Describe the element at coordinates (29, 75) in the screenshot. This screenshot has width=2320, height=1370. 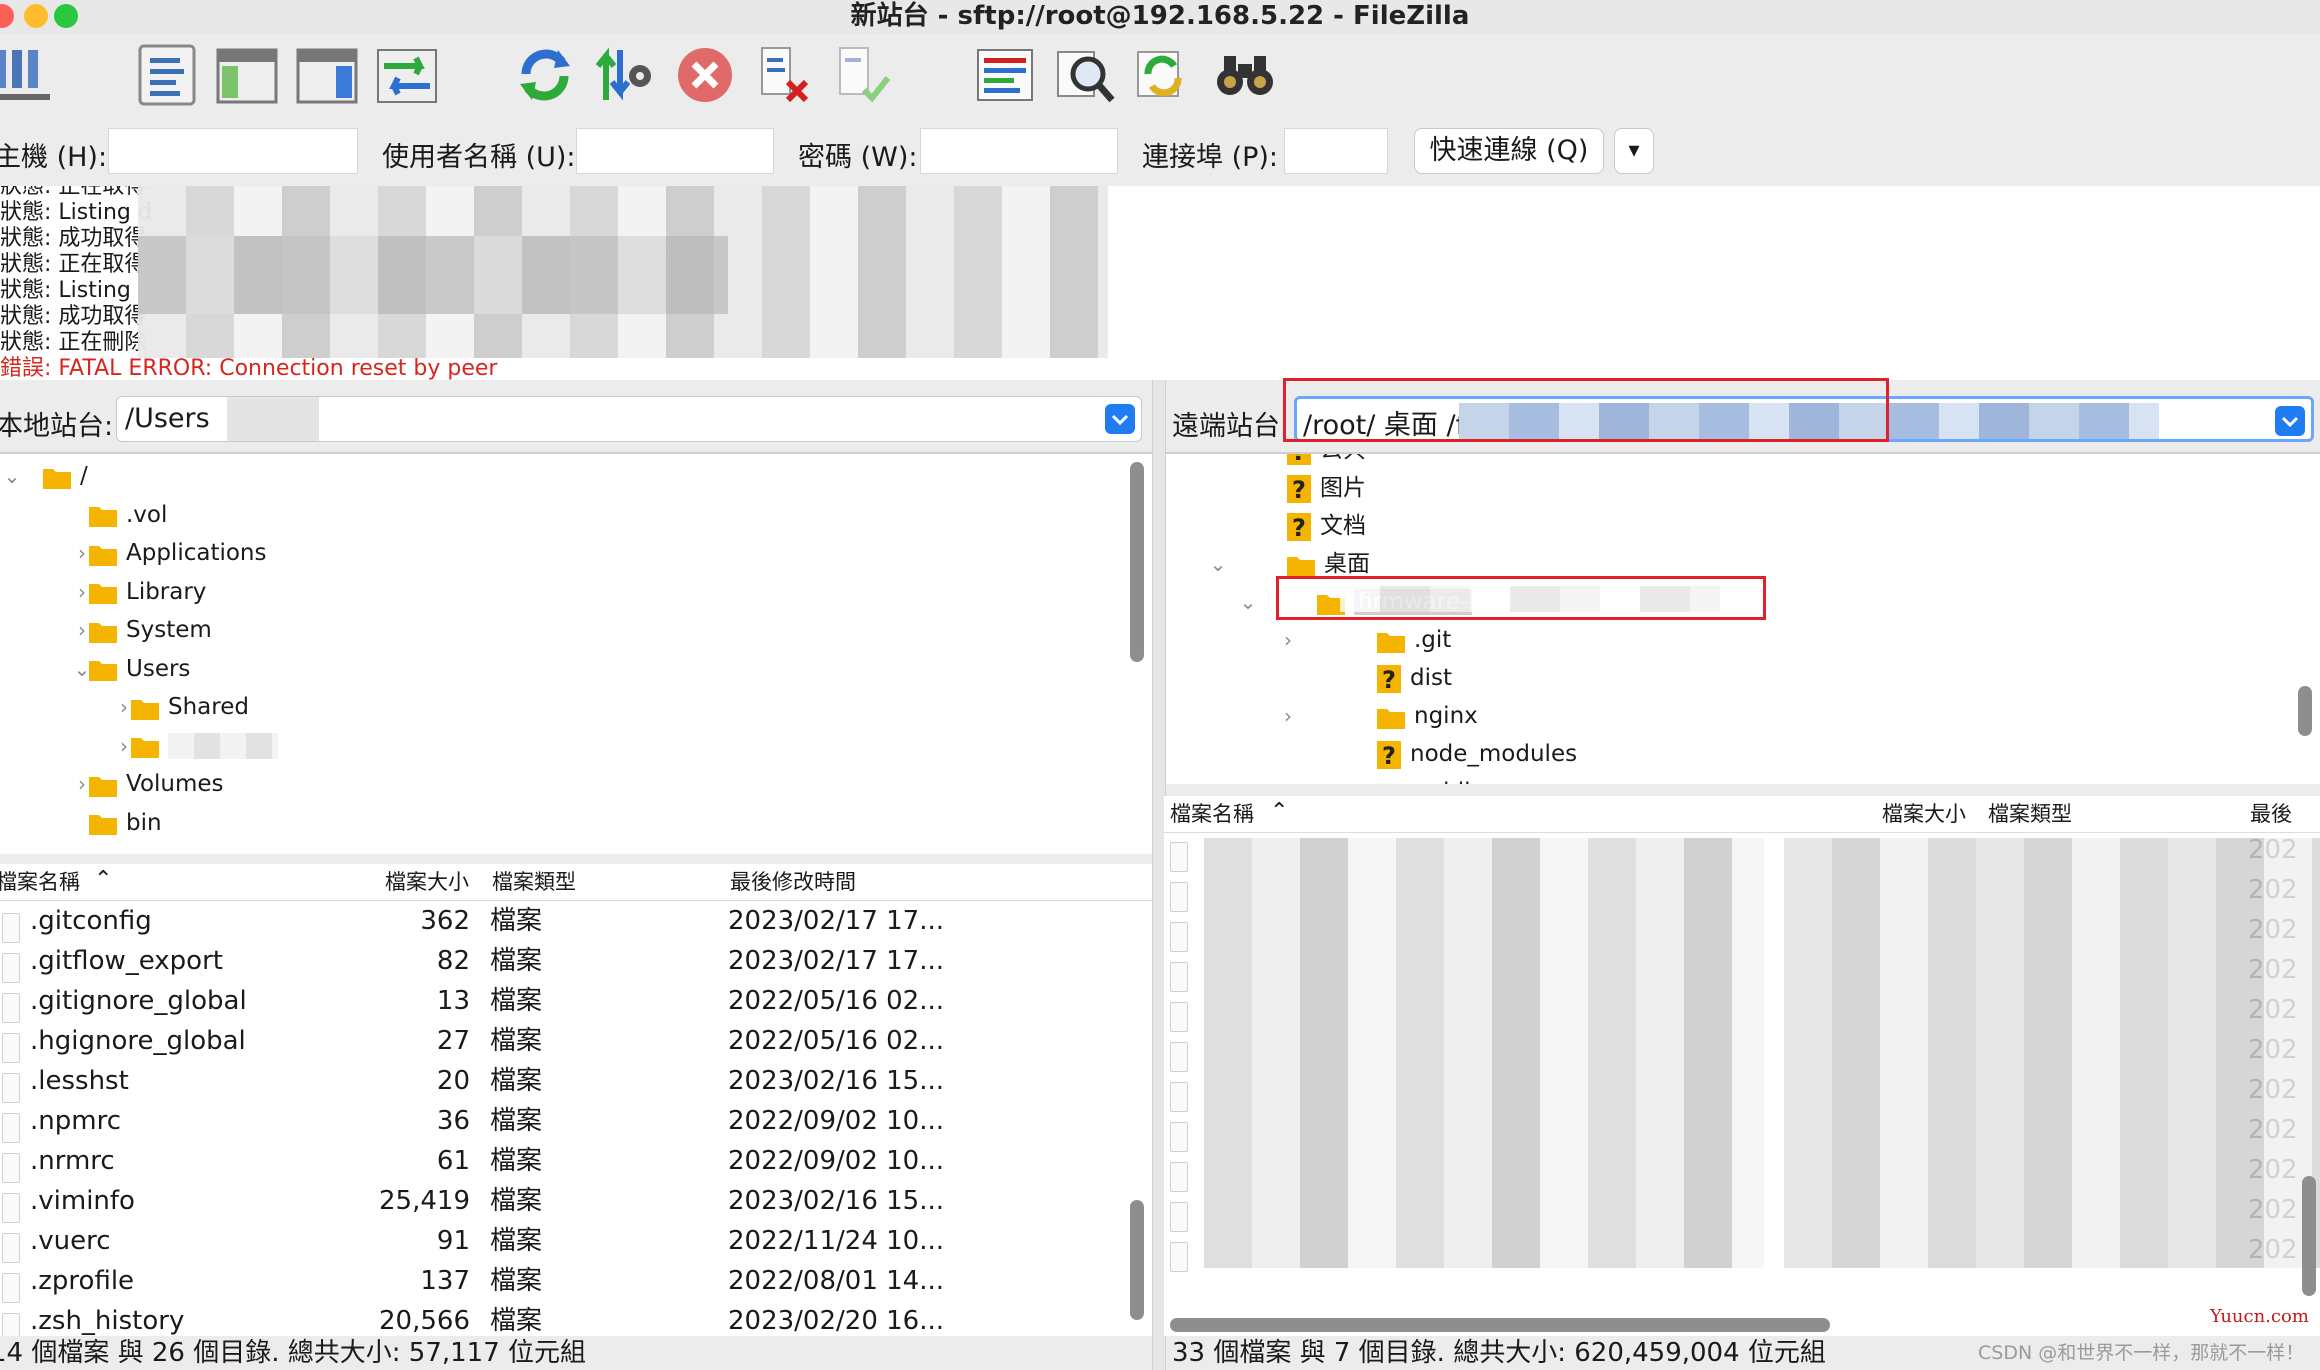
I see `site-manager-icon` at that location.